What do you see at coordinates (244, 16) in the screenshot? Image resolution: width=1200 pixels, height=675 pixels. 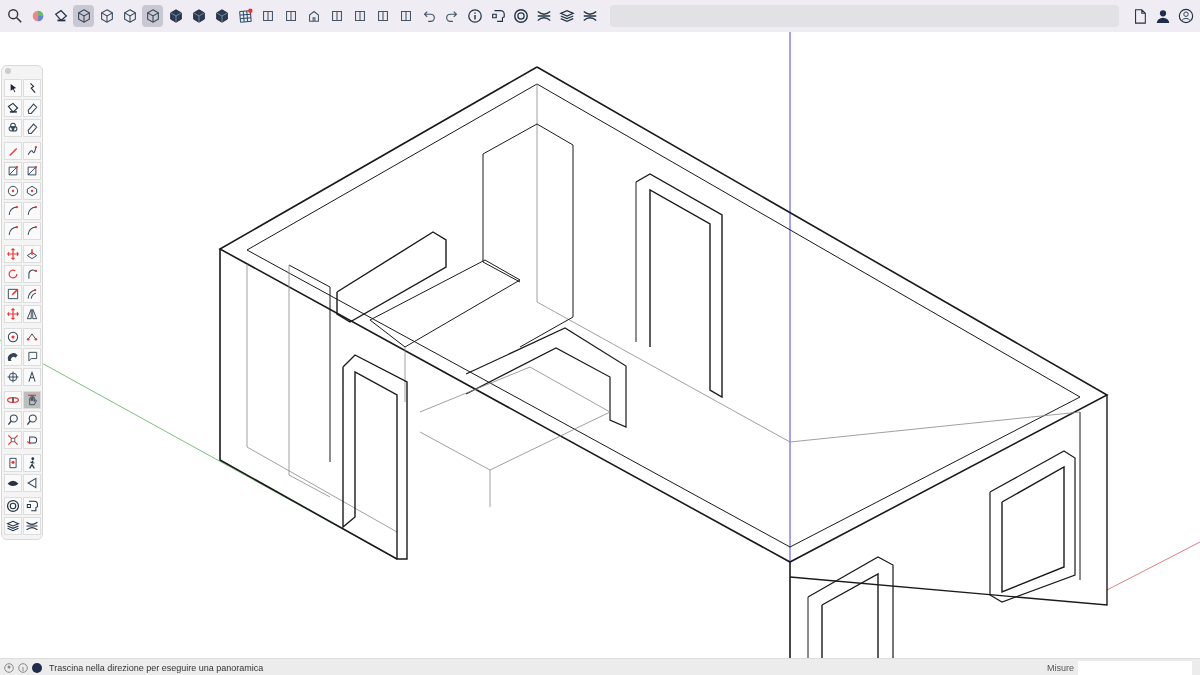 I see `grid-icon` at bounding box center [244, 16].